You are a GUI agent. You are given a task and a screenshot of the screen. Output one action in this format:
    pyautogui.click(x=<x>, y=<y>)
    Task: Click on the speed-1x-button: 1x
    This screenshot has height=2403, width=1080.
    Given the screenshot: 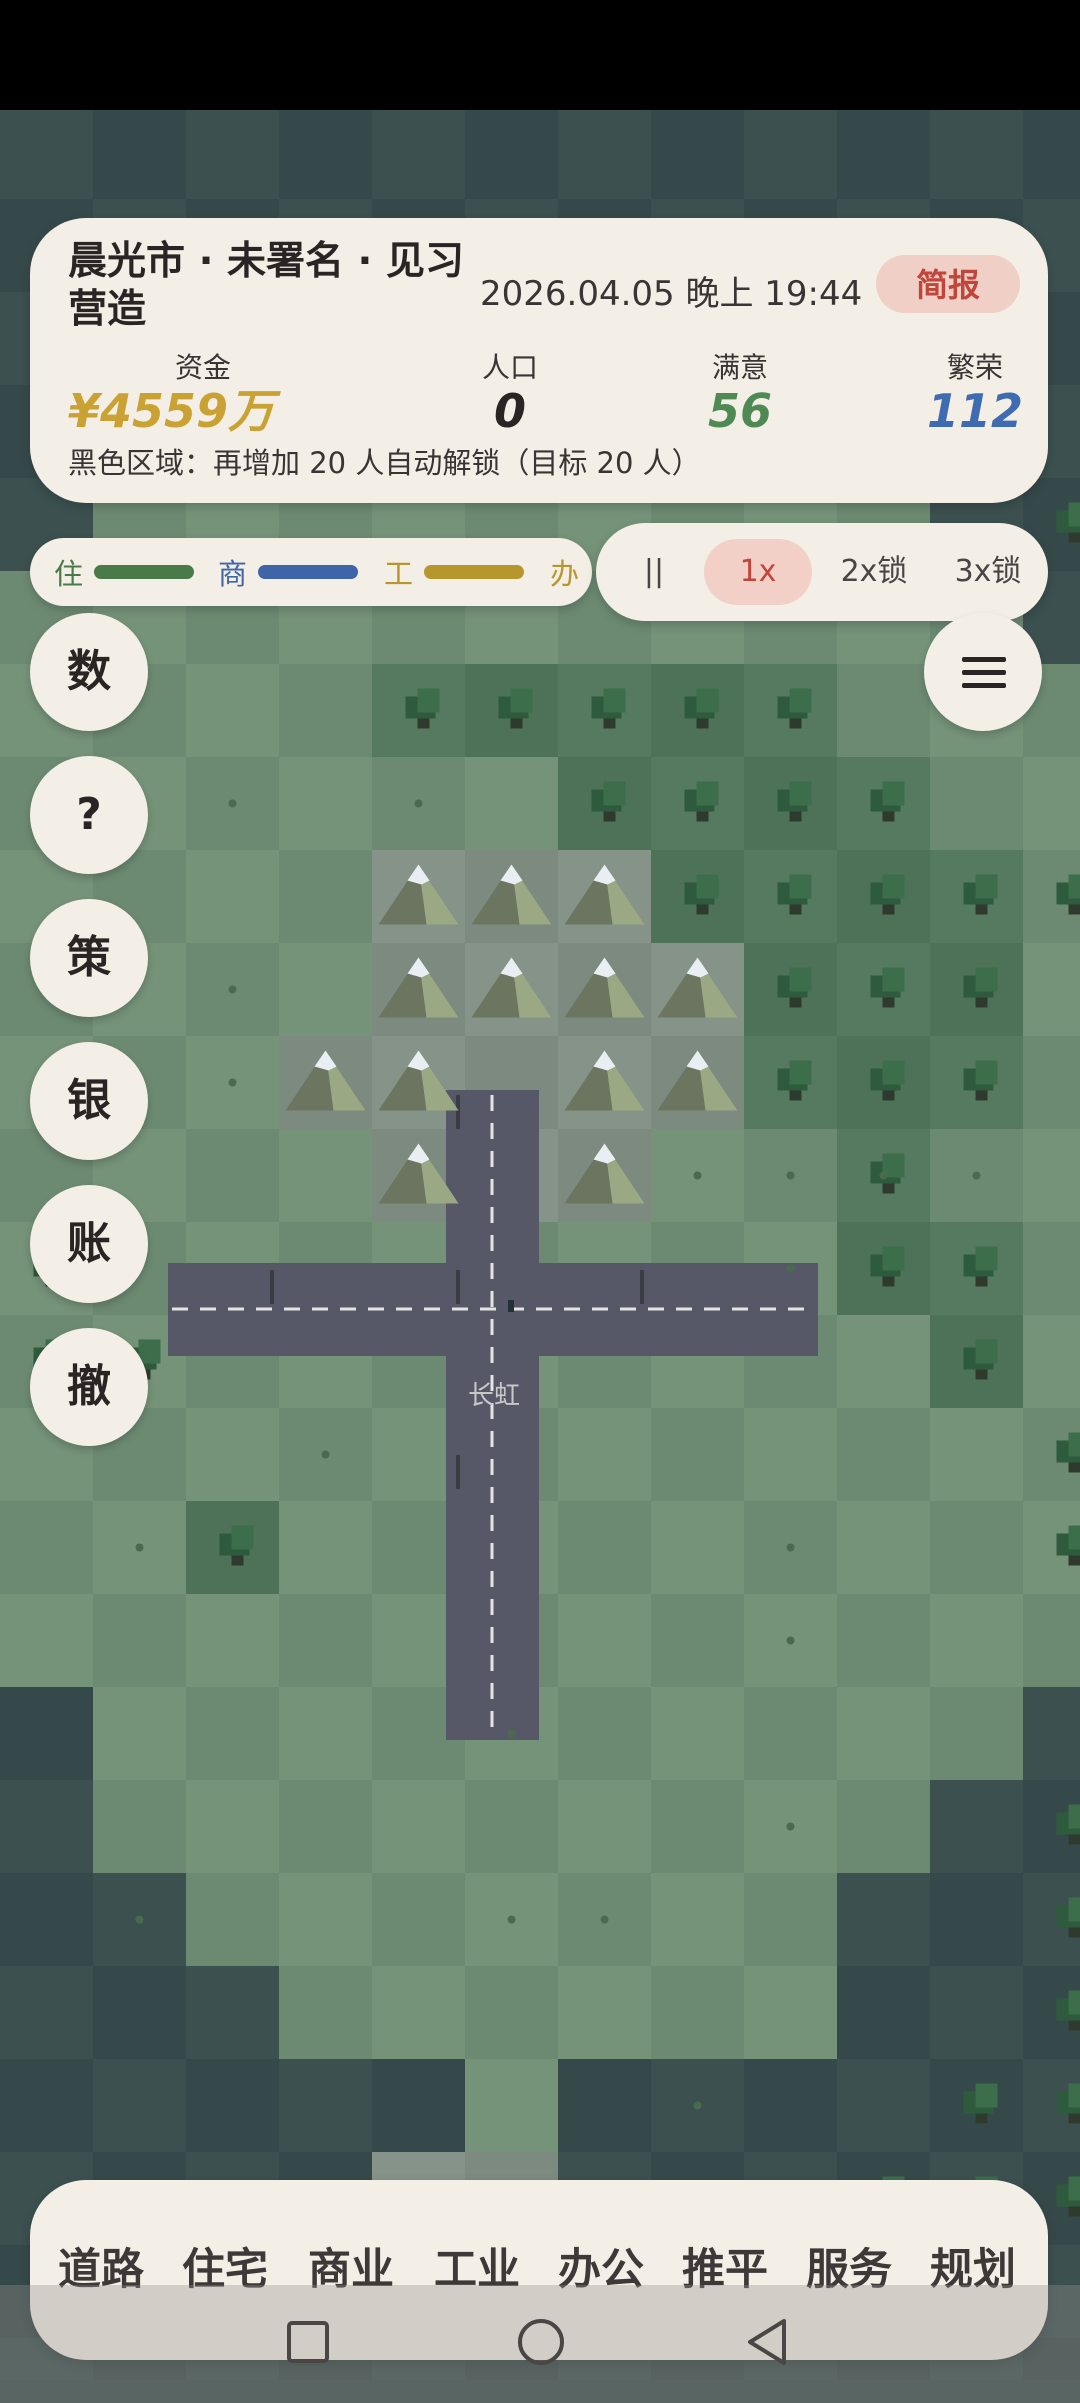 What is the action you would take?
    pyautogui.click(x=758, y=572)
    